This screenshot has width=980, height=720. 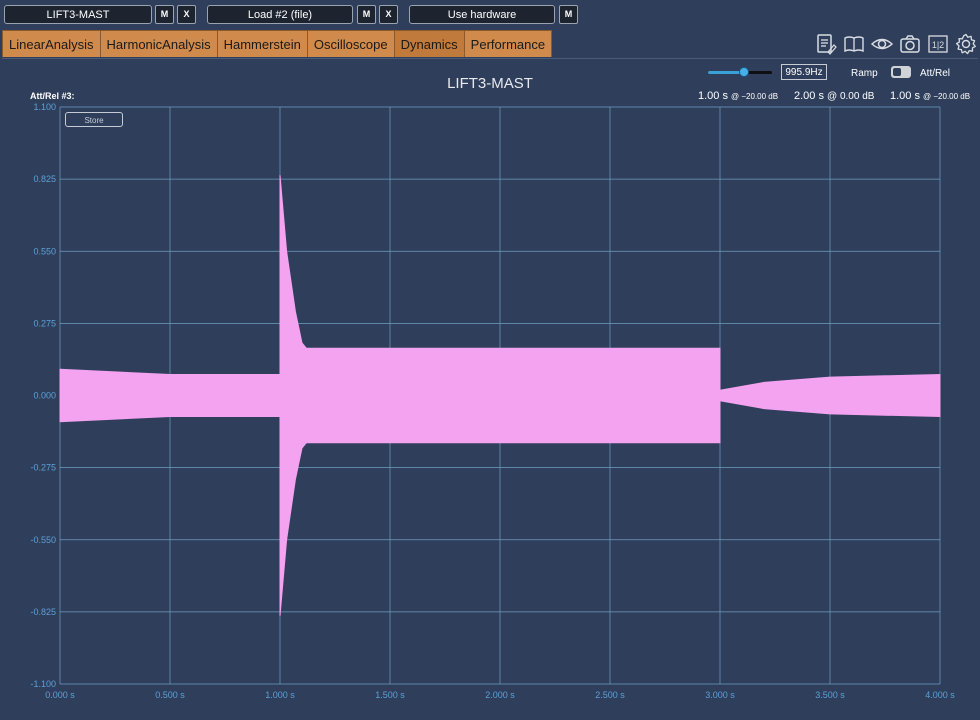 I want to click on x-tick-label: 3.500 s, so click(x=830, y=695).